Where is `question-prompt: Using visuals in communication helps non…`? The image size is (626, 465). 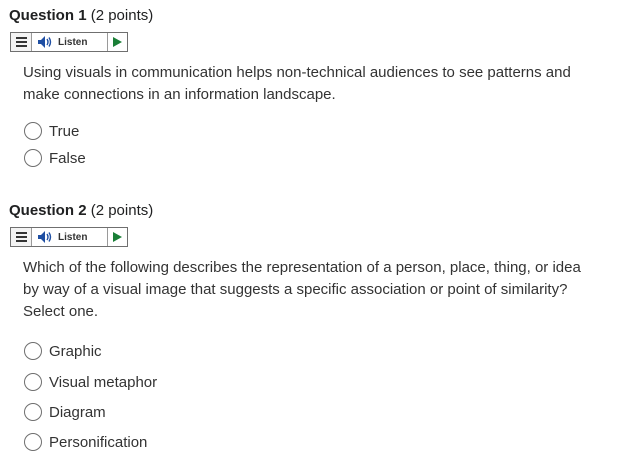 question-prompt: Using visuals in communication helps non… is located at coordinates (313, 84).